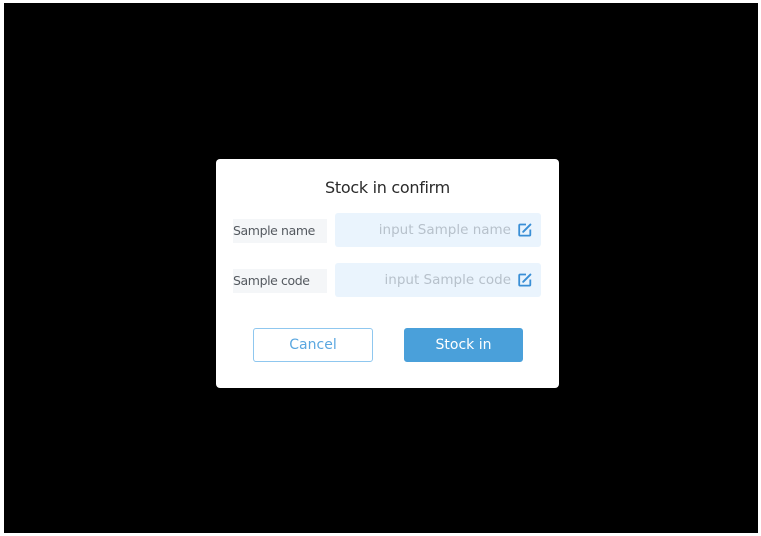 Image resolution: width=761 pixels, height=536 pixels. I want to click on sample-code-label: Sample code, so click(280, 281).